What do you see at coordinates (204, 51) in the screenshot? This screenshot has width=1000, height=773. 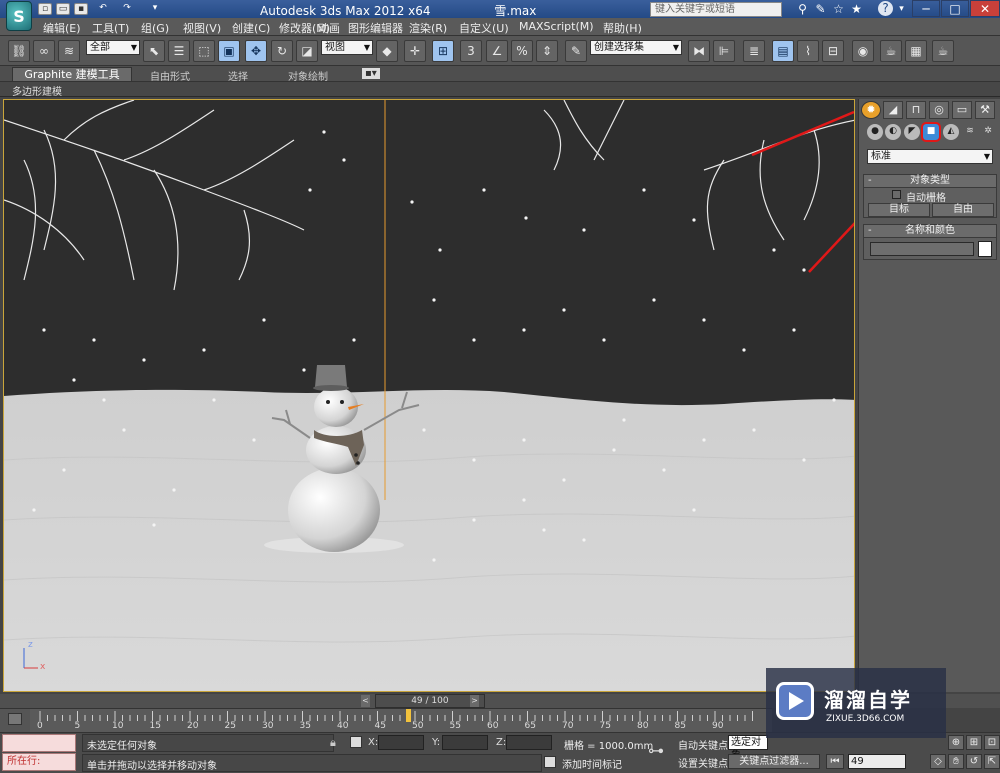 I see `rectangular-selection-icon: ⬚` at bounding box center [204, 51].